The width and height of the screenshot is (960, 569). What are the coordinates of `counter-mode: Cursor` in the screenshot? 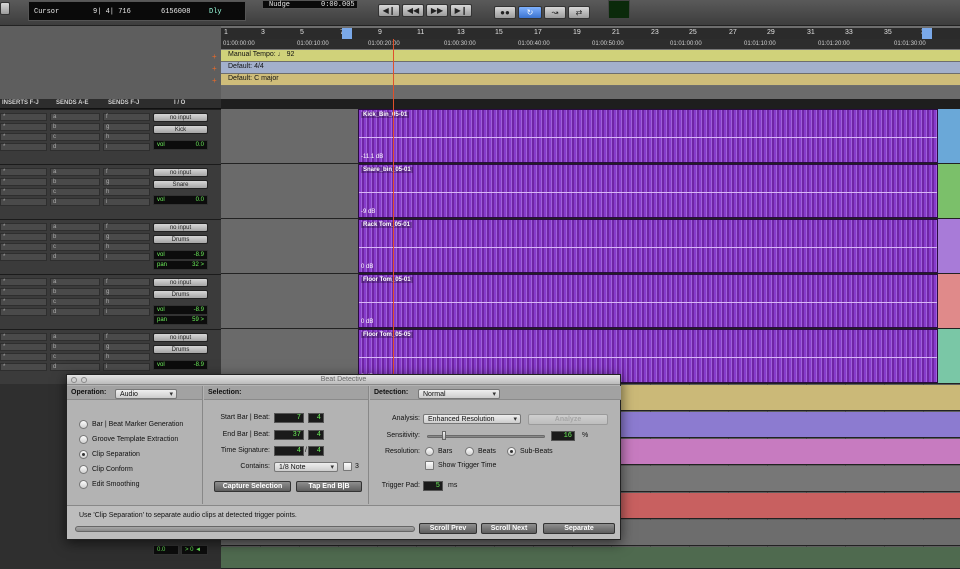 It's located at (46, 12).